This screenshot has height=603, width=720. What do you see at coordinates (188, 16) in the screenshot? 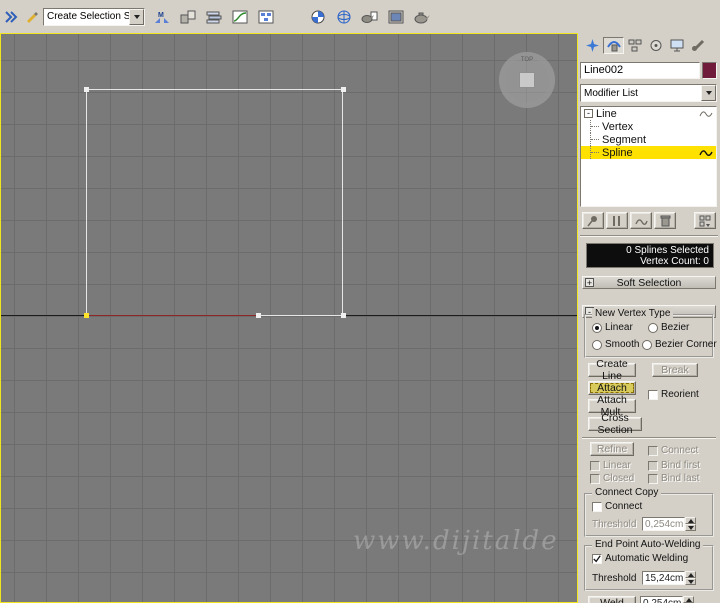
I see `align-button` at bounding box center [188, 16].